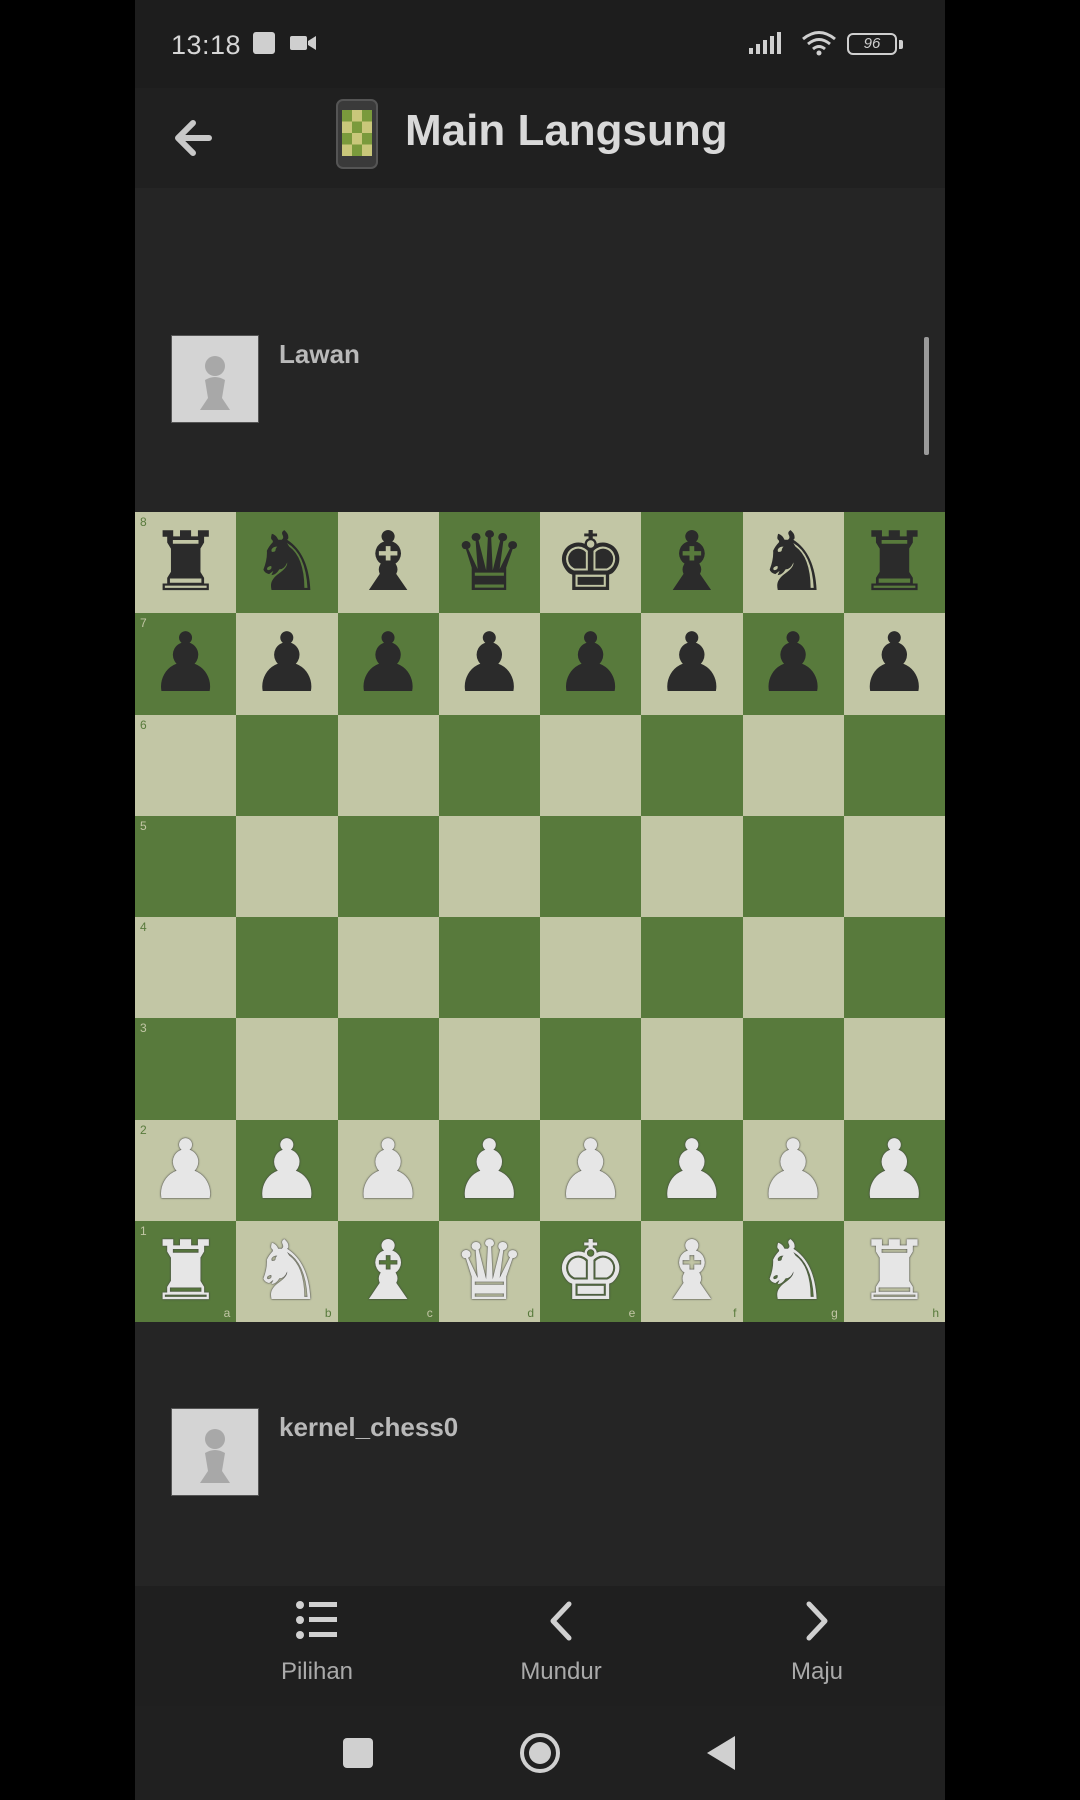 This screenshot has height=1800, width=1080. I want to click on board-square-g3, so click(793, 1069).